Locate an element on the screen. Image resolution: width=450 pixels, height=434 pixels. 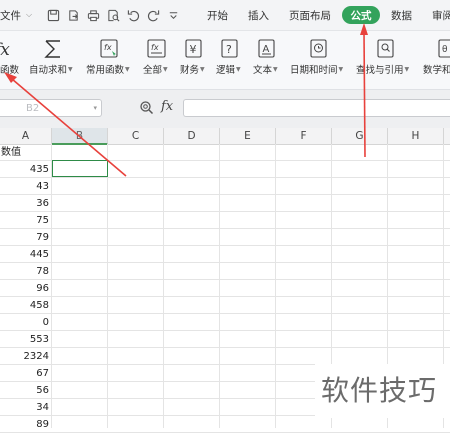
text-function-icon: A is located at coordinates (267, 49).